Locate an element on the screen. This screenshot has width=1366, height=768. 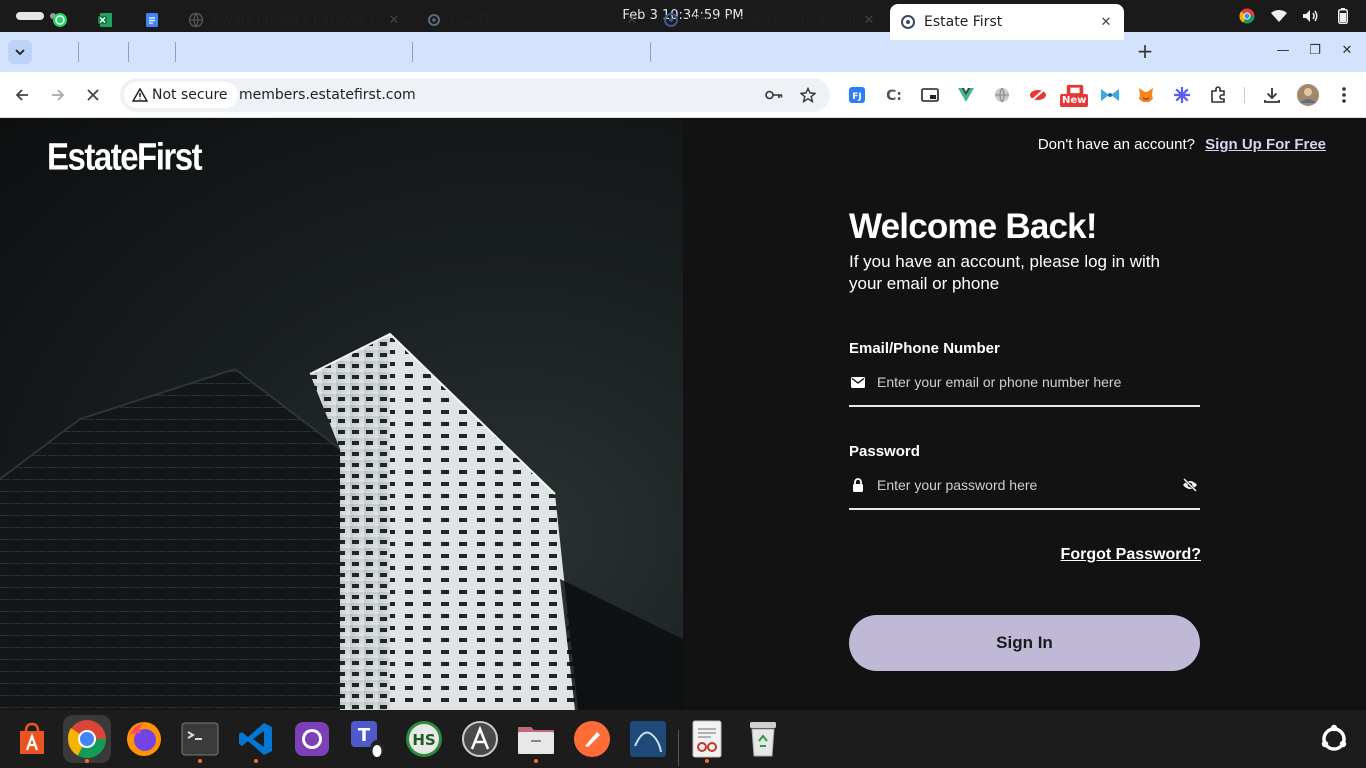
postman-icon is located at coordinates (592, 739).